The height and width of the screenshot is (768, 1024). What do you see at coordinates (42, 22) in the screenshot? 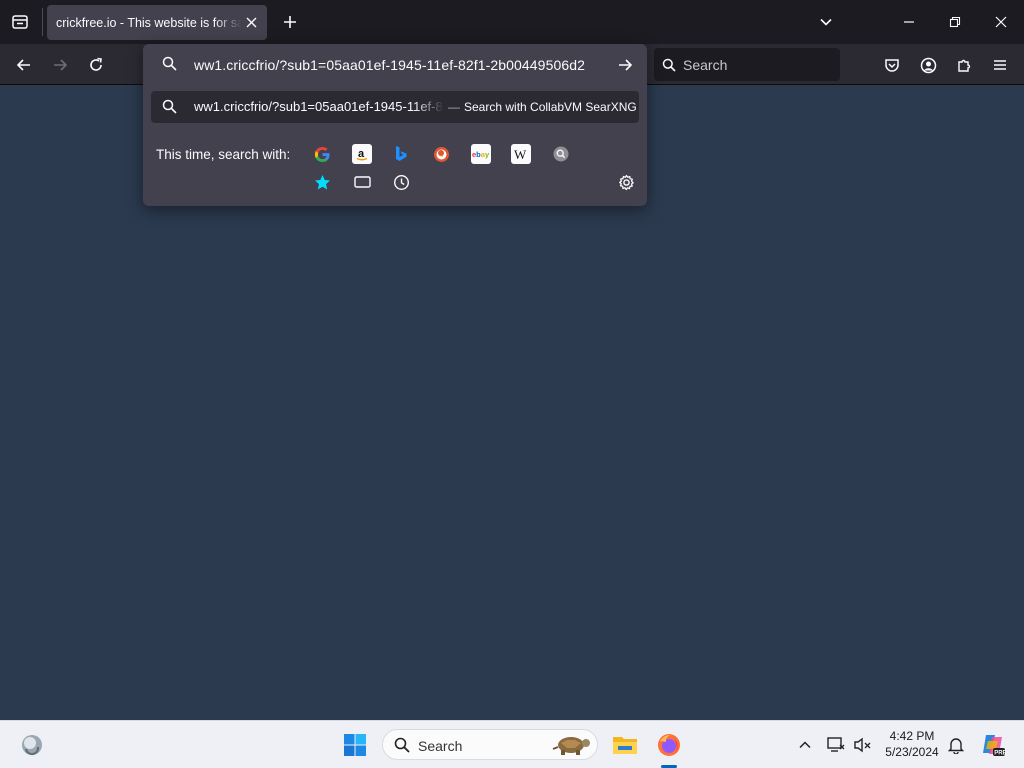
I see `tab-separator` at bounding box center [42, 22].